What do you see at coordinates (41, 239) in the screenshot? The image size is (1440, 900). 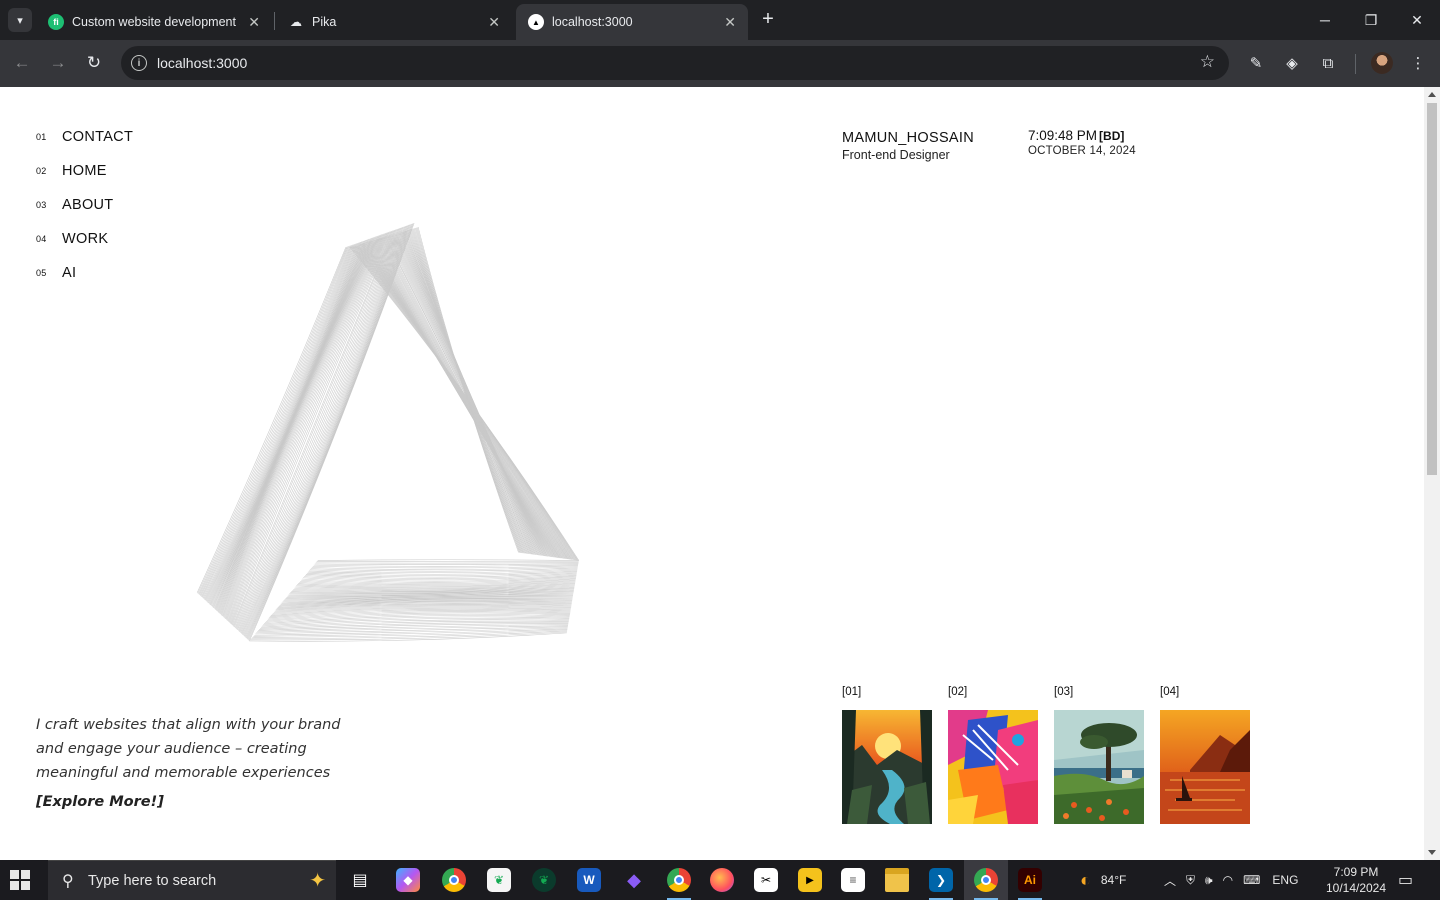 I see `menu-number: 04` at bounding box center [41, 239].